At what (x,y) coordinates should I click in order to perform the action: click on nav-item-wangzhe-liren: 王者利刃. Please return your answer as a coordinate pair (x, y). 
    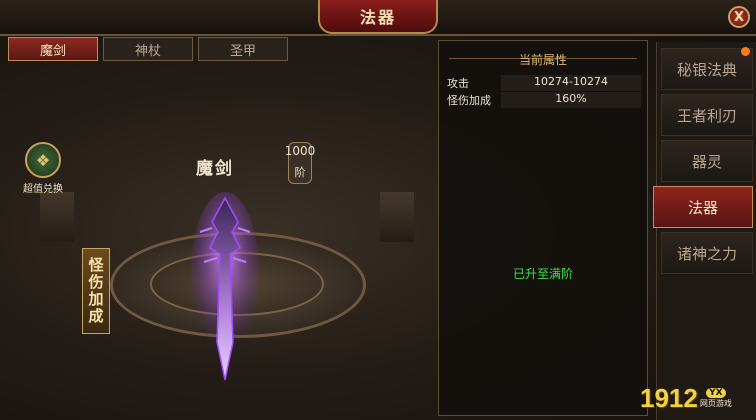
    Looking at the image, I should click on (707, 115).